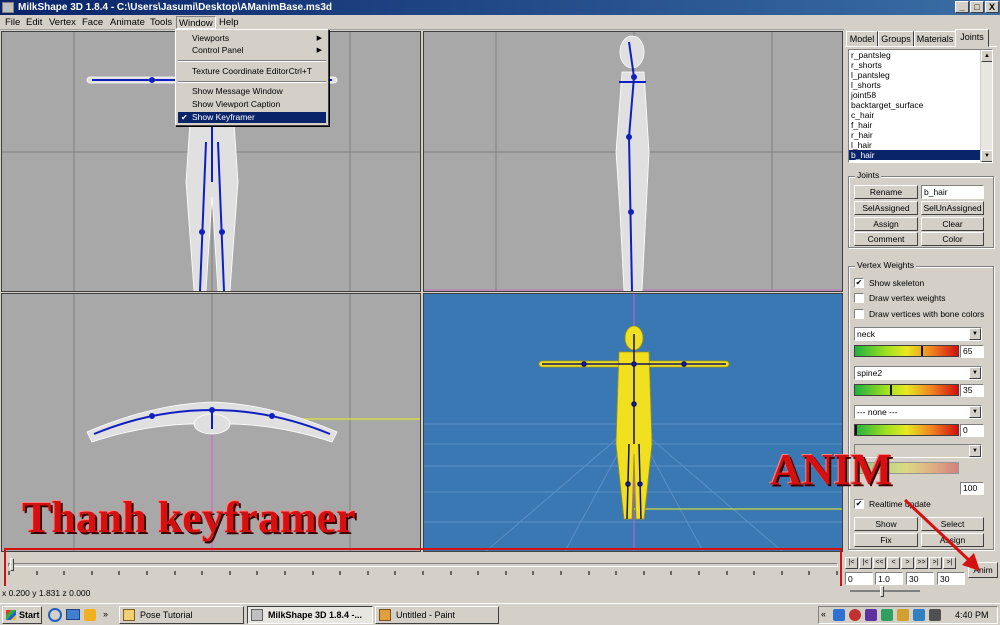 This screenshot has height=625, width=1000. Describe the element at coordinates (900, 298) in the screenshot. I see `draw-vertex-weights-checkbox: Draw vertex weights` at that location.